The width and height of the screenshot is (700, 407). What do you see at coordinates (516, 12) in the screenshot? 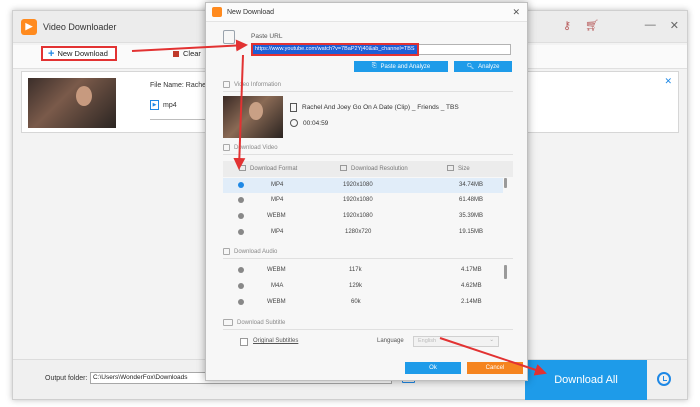
I see `dialog-close-button: ✕` at bounding box center [516, 12].